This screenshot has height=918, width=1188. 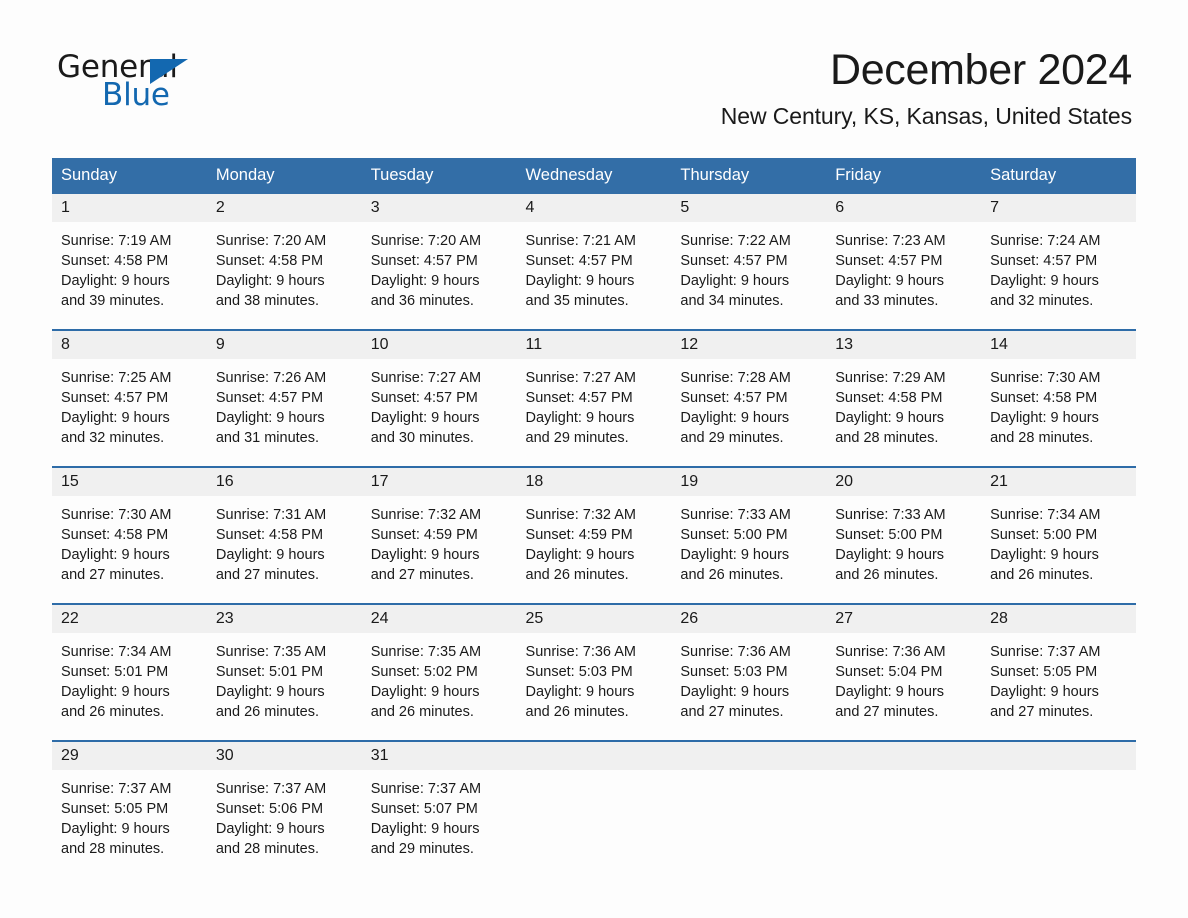 What do you see at coordinates (904, 345) in the screenshot?
I see `day-number: 13` at bounding box center [904, 345].